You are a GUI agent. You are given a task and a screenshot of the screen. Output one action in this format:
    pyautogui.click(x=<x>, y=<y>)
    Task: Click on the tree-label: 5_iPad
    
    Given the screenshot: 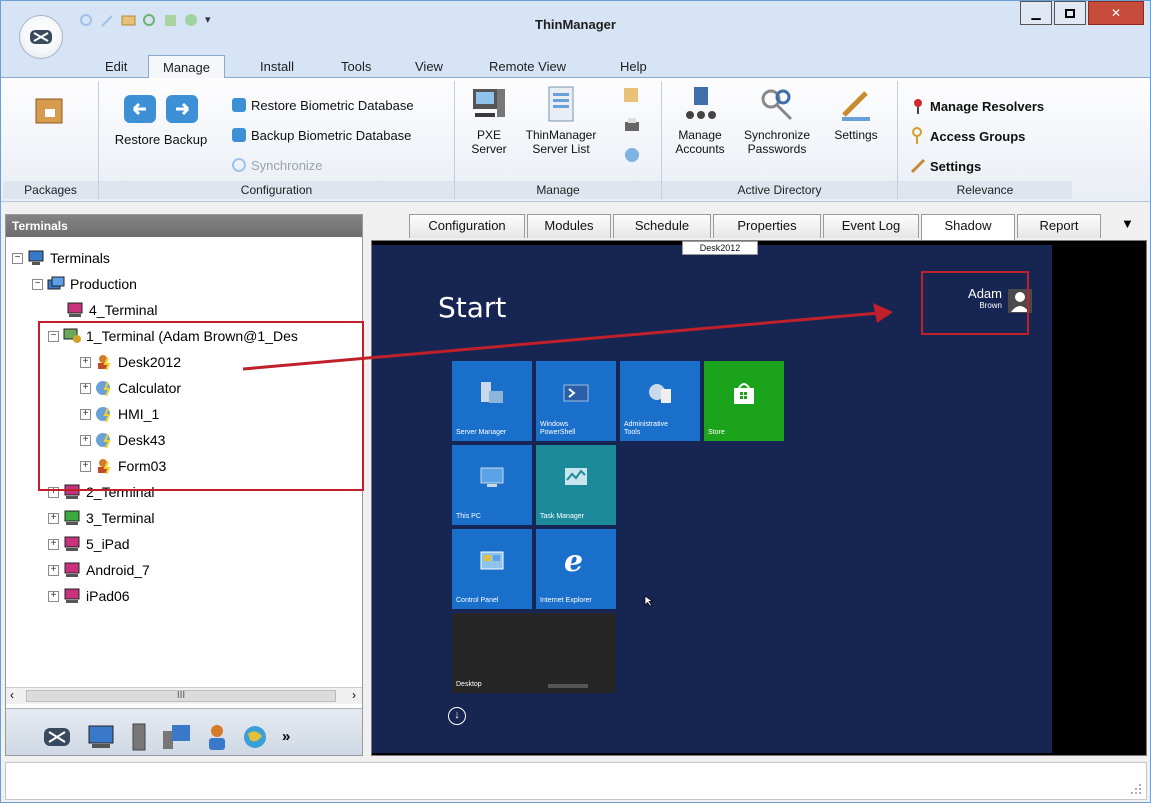 What is the action you would take?
    pyautogui.click(x=108, y=544)
    